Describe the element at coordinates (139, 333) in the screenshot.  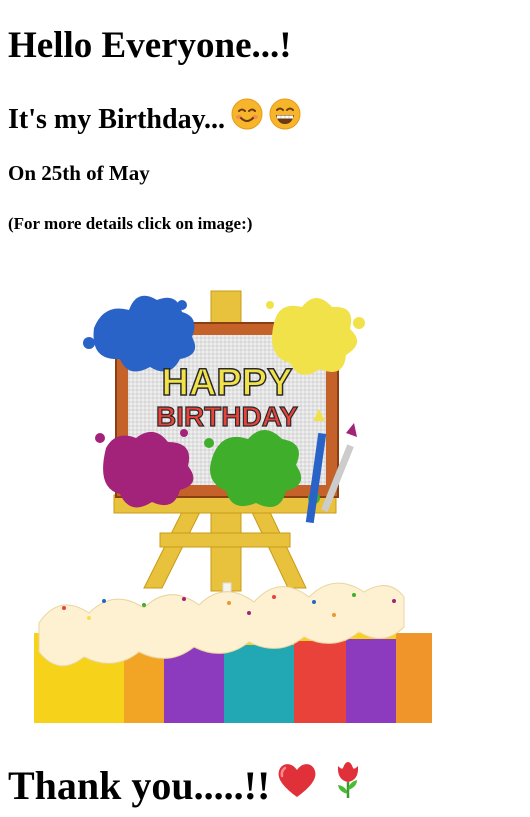
I see `paint-splash-blue` at that location.